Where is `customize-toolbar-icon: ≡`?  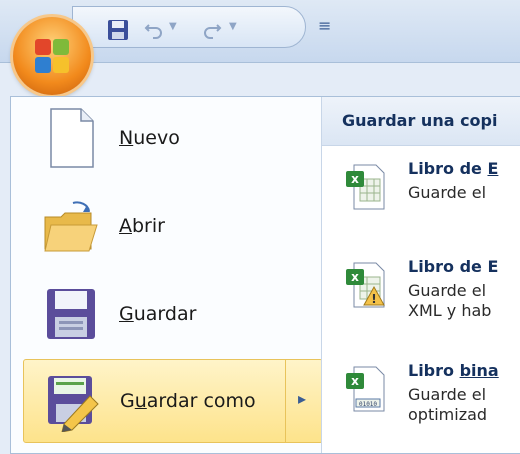 customize-toolbar-icon: ≡ is located at coordinates (324, 25).